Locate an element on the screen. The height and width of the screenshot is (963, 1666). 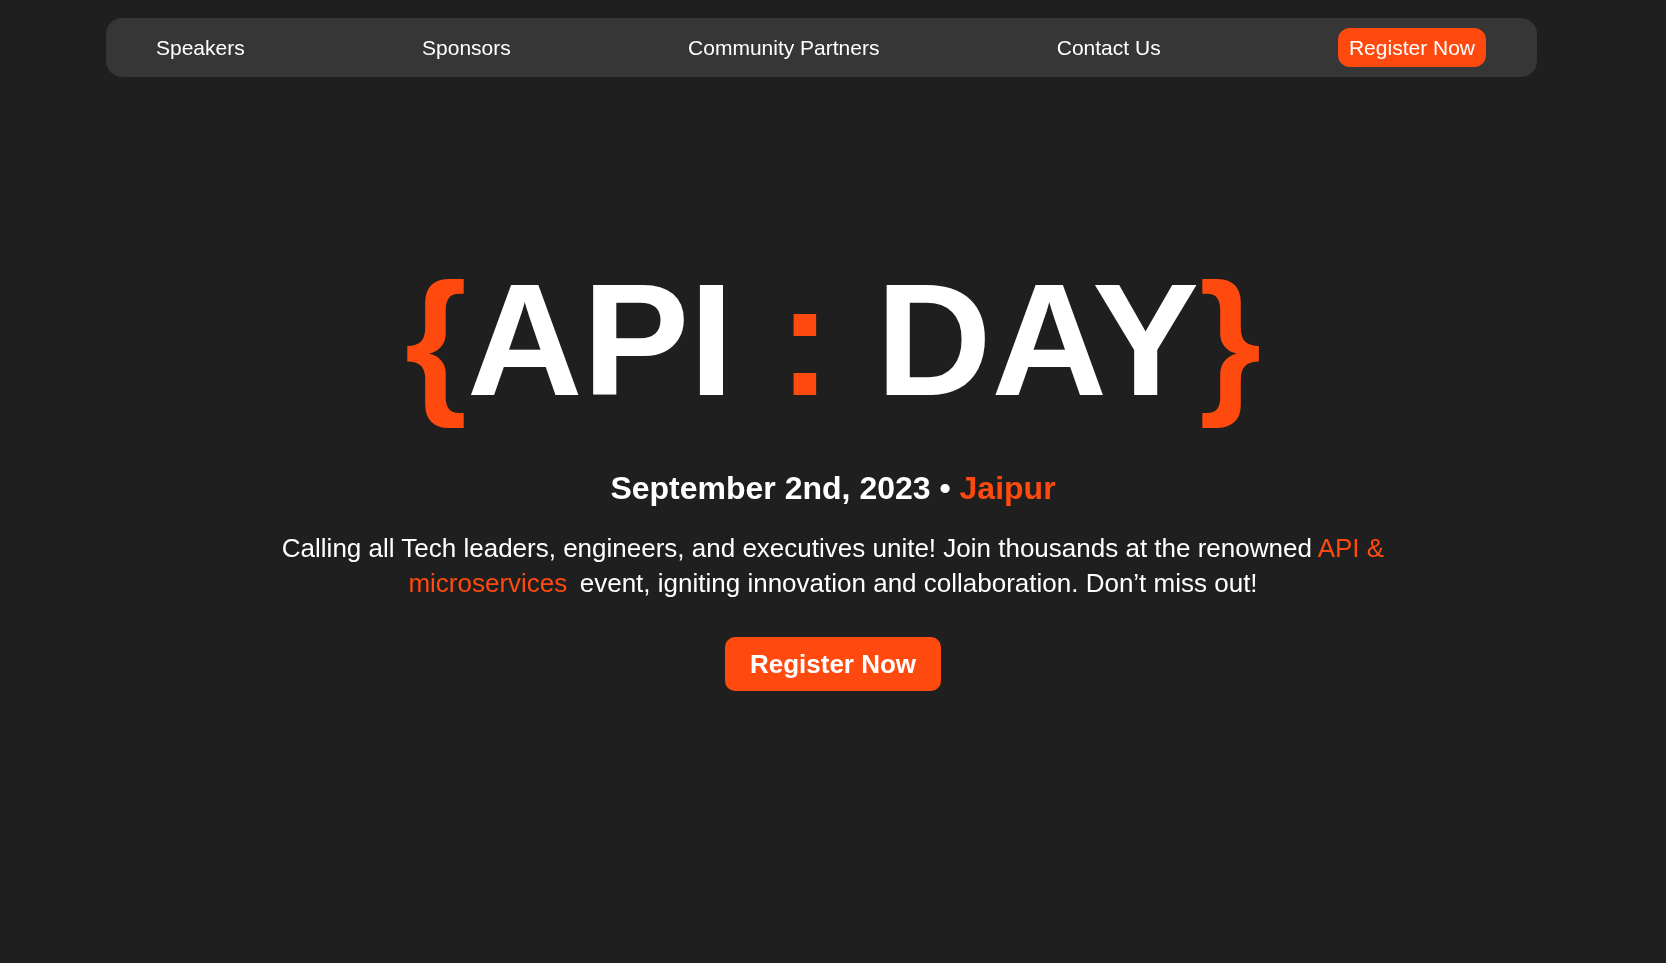
event-description: Calling all Tech leaders, engineers, and executives unite! Join thousands at the renowned API & microservices event, igniting innovation and collaboration. Don’t miss out! is located at coordinates (833, 566).